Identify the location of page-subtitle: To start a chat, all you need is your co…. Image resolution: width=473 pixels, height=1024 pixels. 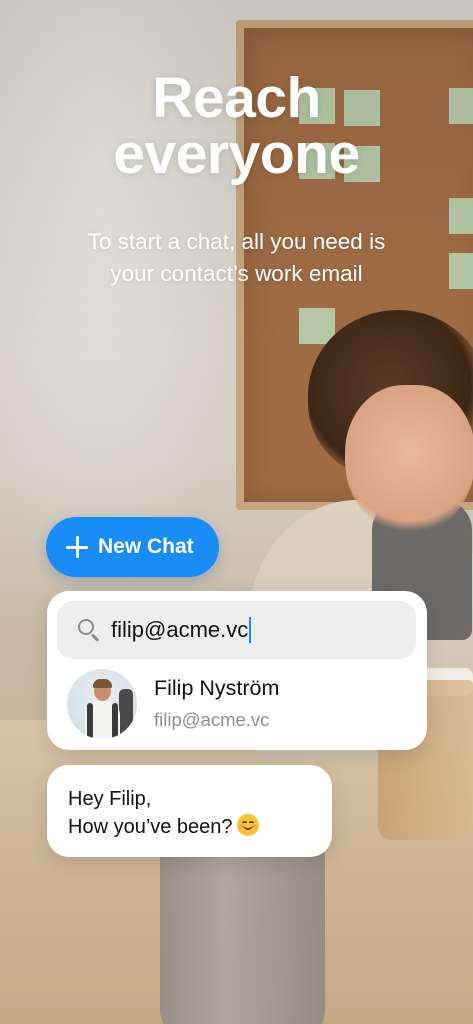
(236, 258).